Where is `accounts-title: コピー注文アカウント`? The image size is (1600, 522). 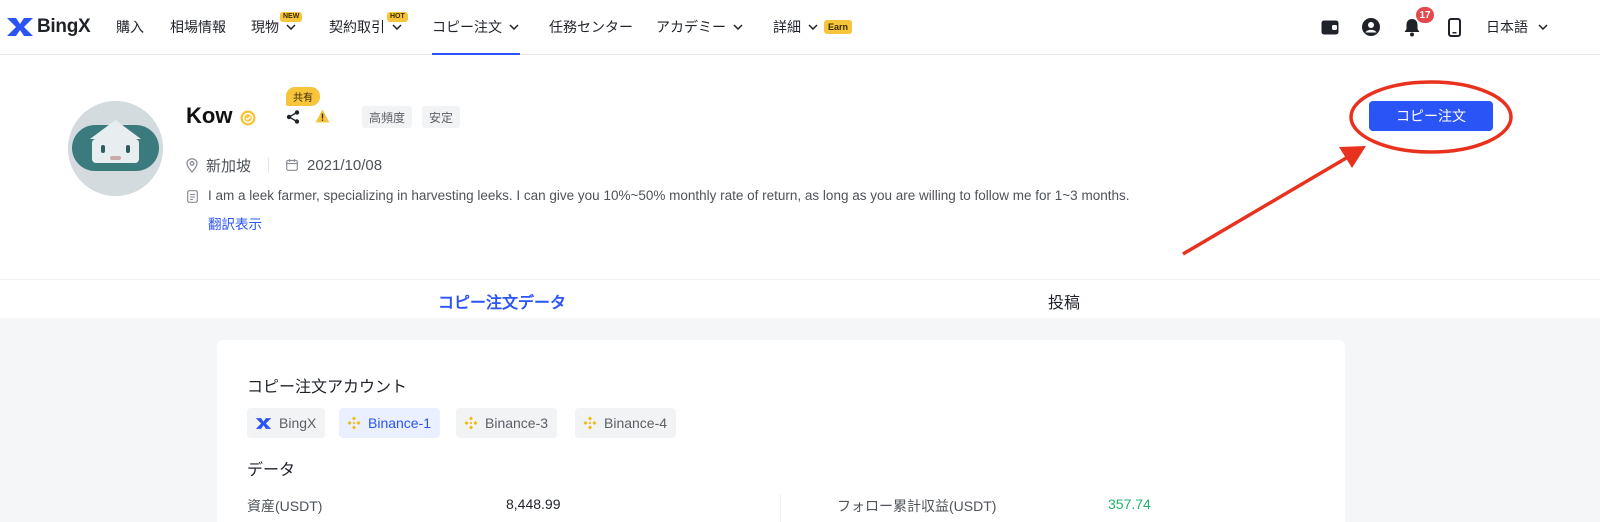
accounts-title: コピー注文アカウント is located at coordinates (327, 387).